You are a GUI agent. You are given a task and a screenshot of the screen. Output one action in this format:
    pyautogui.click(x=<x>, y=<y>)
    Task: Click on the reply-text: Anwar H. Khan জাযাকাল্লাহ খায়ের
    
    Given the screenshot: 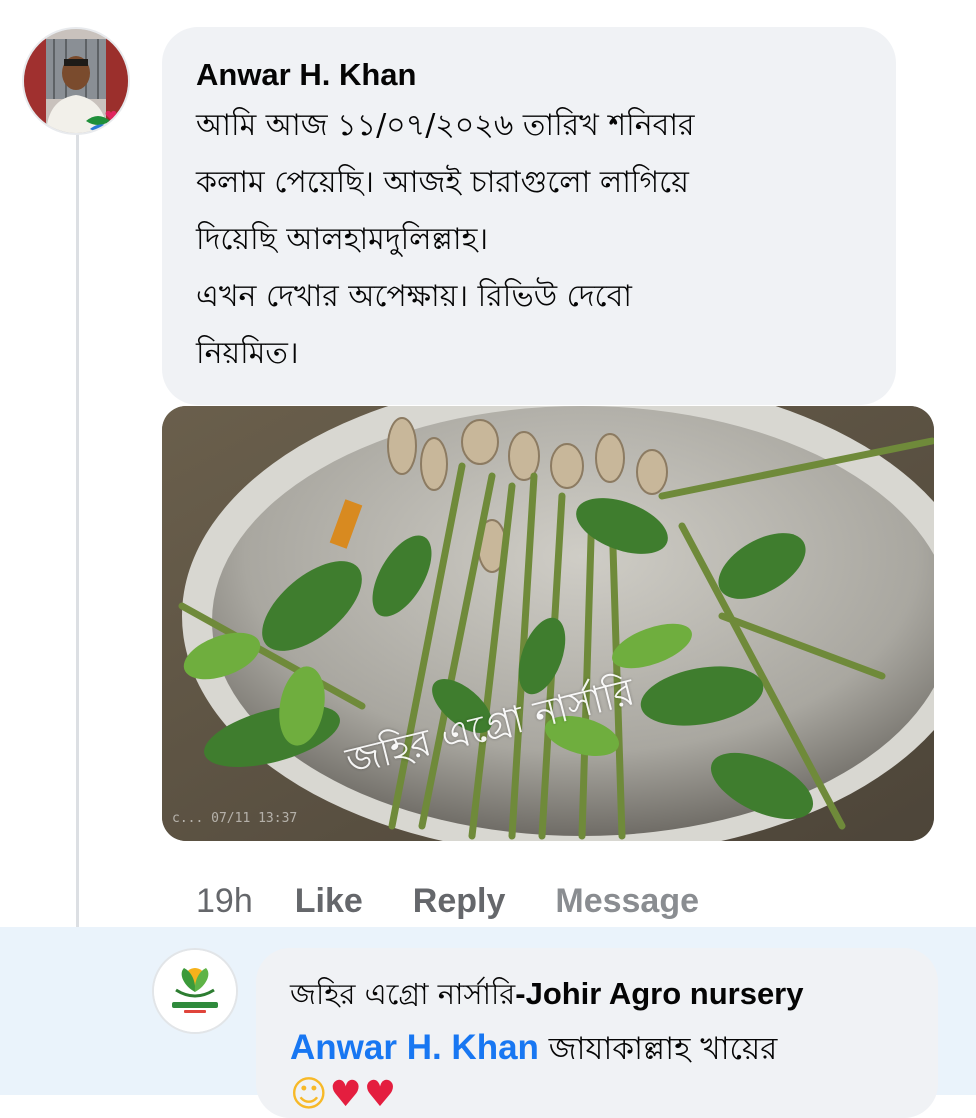 What is the action you would take?
    pyautogui.click(x=599, y=1048)
    